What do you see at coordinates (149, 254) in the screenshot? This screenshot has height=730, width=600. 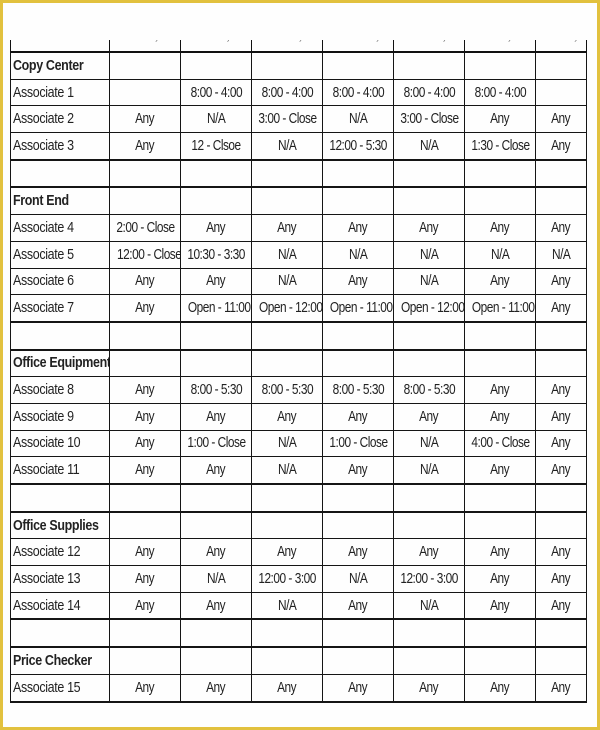 I see `availability-cell-text: 12:00 - Close` at bounding box center [149, 254].